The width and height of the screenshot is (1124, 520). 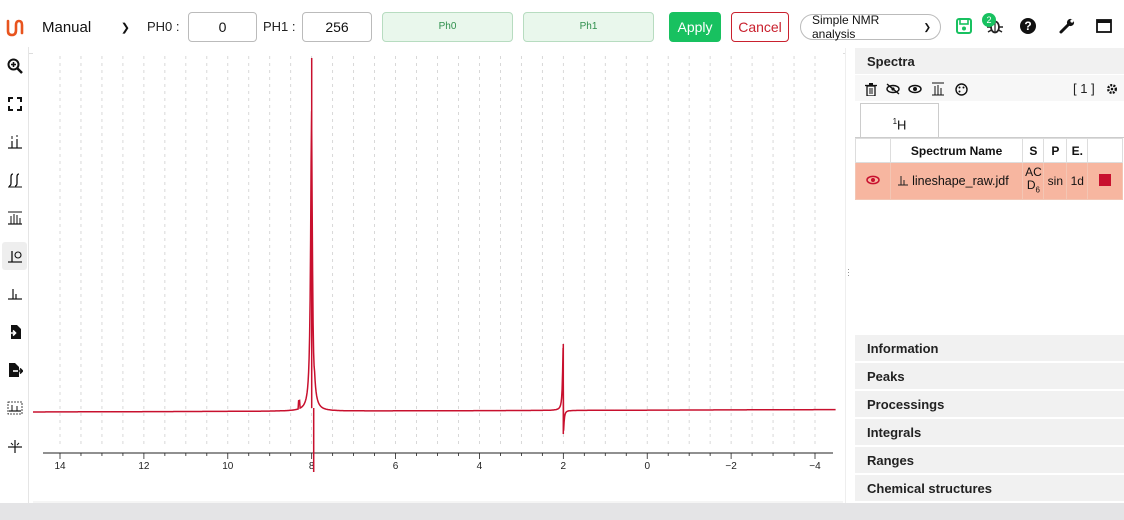 What do you see at coordinates (1077, 181) in the screenshot?
I see `experiment-cell: 1d` at bounding box center [1077, 181].